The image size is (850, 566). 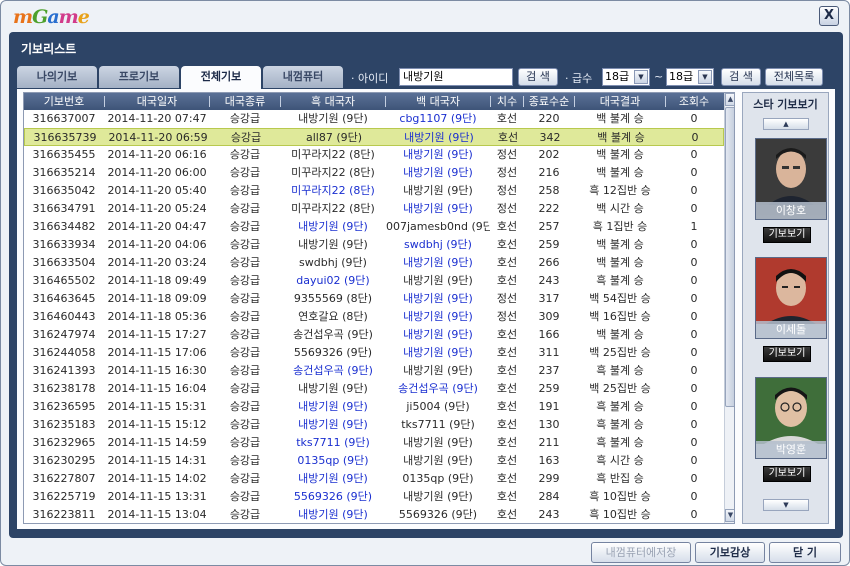 What do you see at coordinates (791, 210) in the screenshot?
I see `player-name: 이창호` at bounding box center [791, 210].